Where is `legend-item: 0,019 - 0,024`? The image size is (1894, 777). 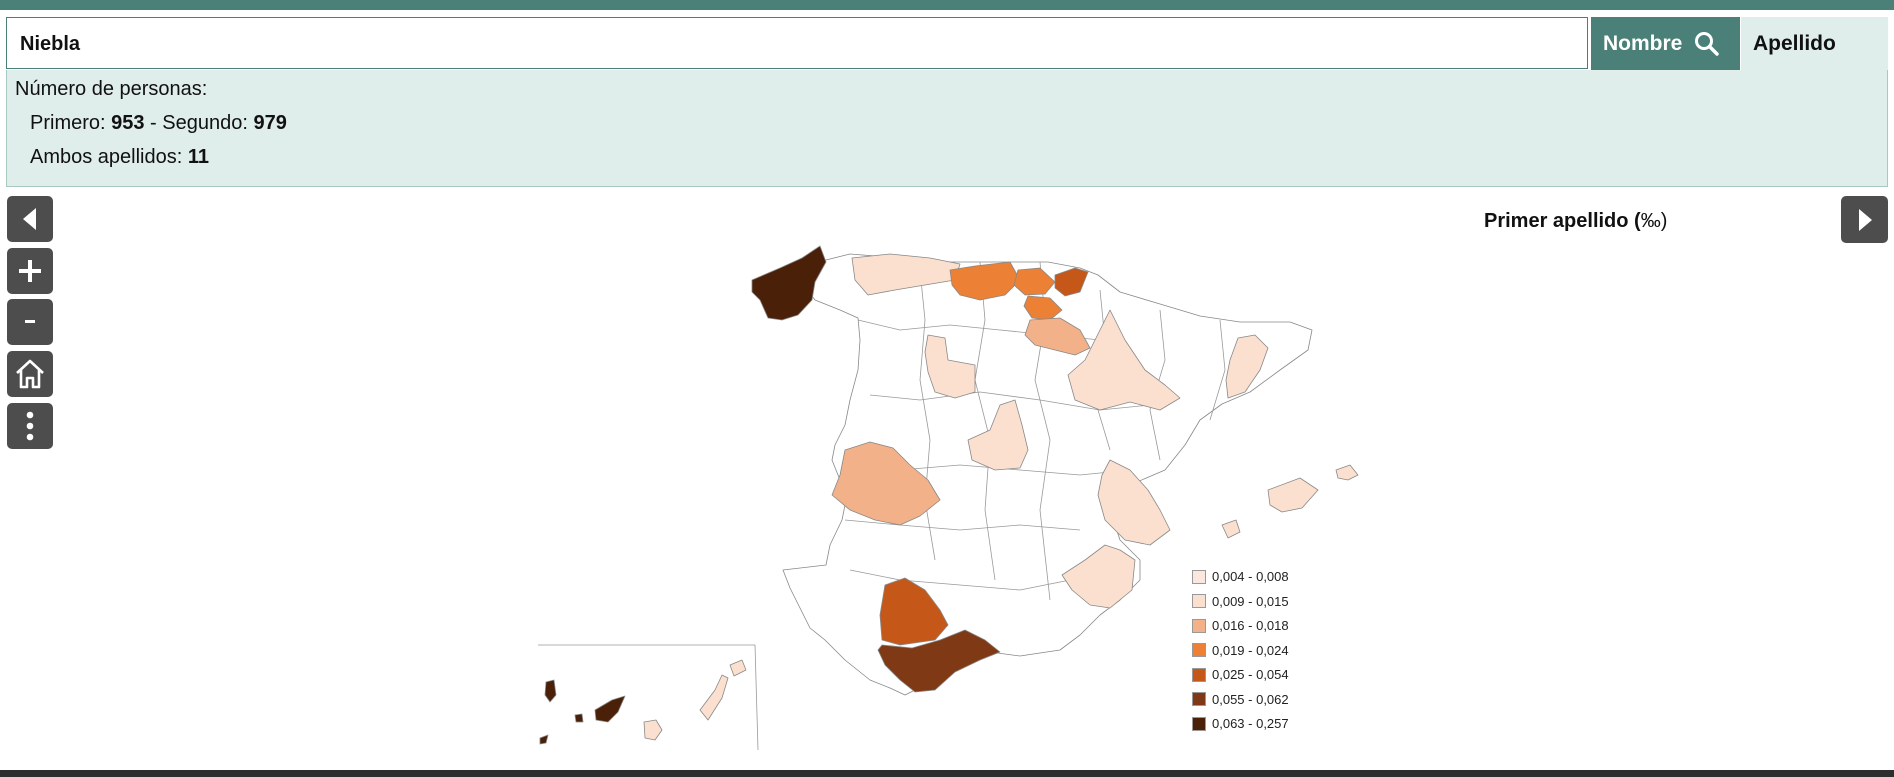
legend-item: 0,019 - 0,024 is located at coordinates (1240, 650).